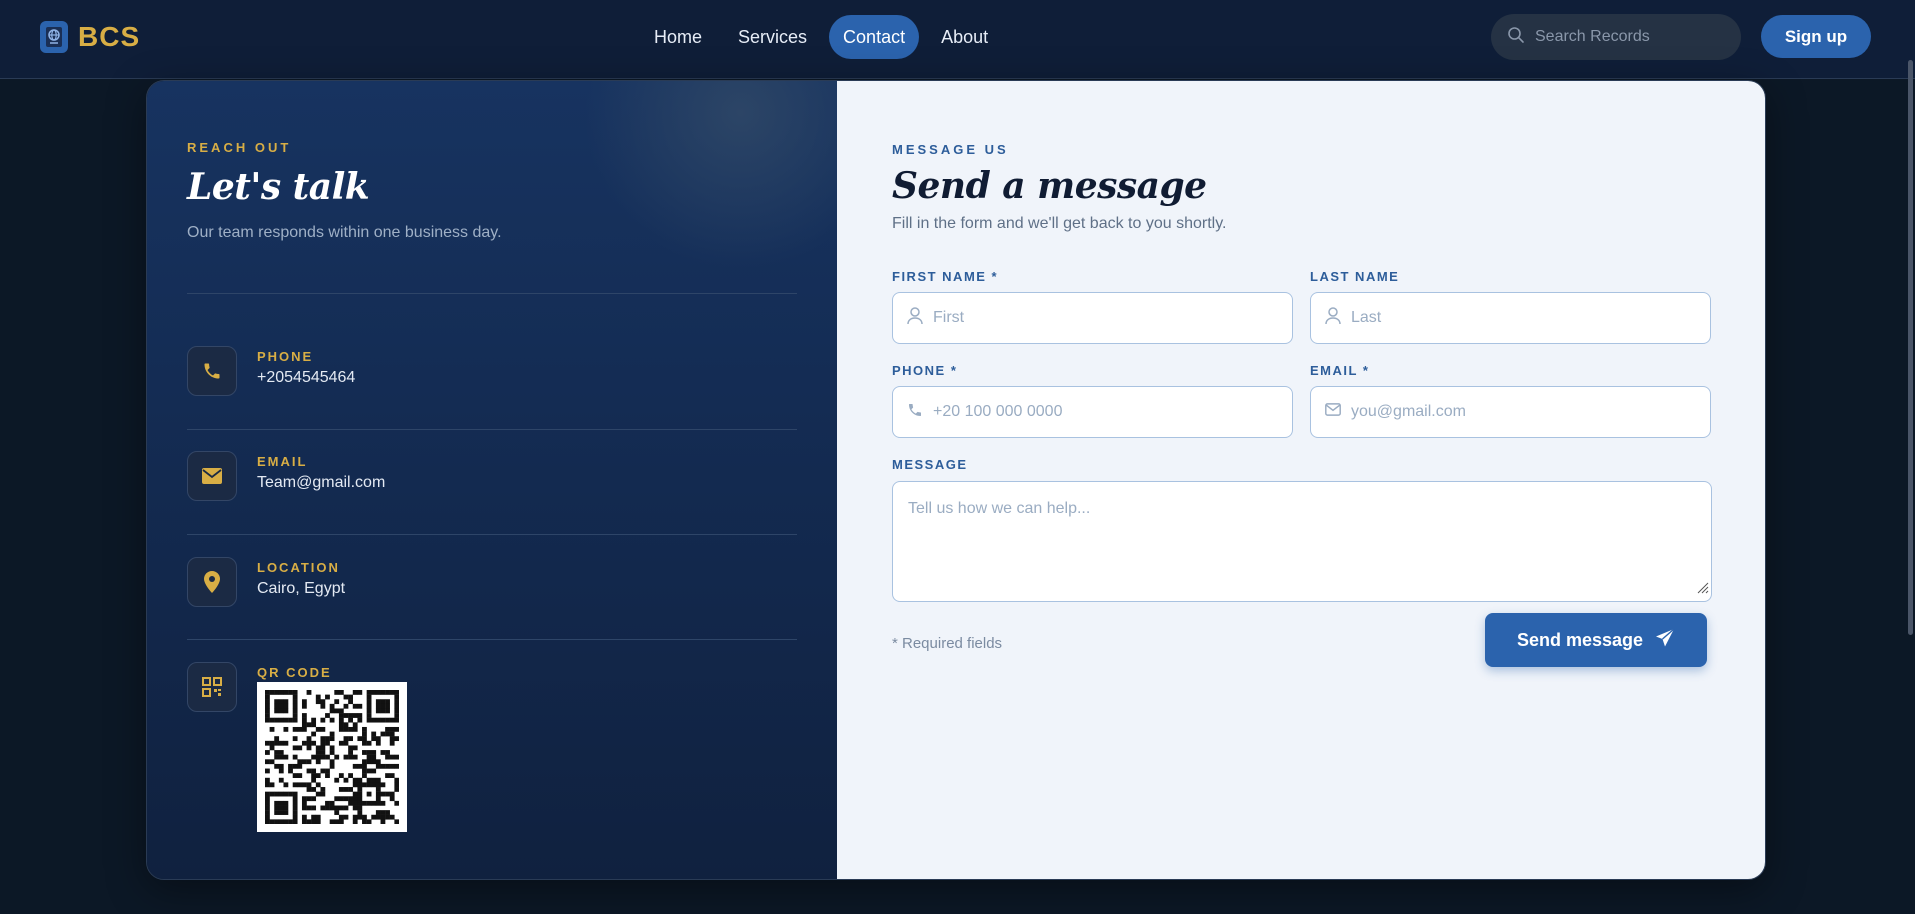 The height and width of the screenshot is (914, 1915). Describe the element at coordinates (285, 356) in the screenshot. I see `phone-label: PHONE` at that location.